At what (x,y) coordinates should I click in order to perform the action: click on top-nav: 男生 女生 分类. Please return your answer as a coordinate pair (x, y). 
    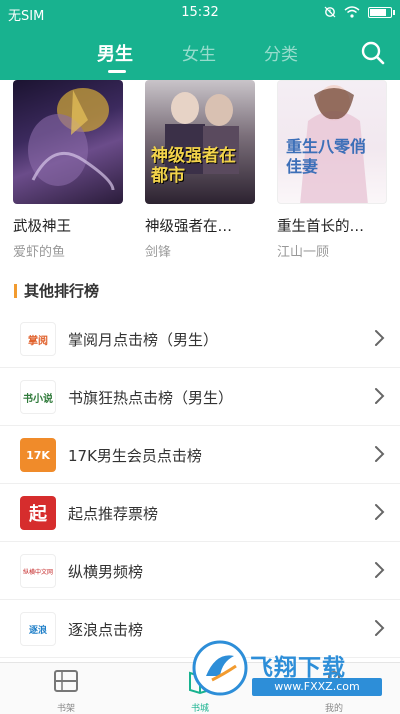
    Looking at the image, I should click on (200, 53).